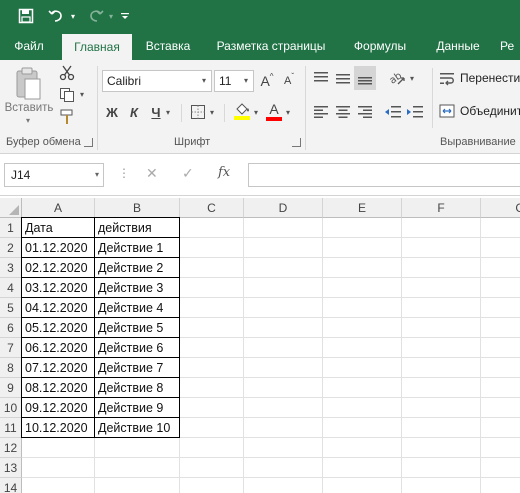 The width and height of the screenshot is (520, 493). Describe the element at coordinates (88, 142) in the screenshot. I see `clipboard-launcher-icon` at that location.